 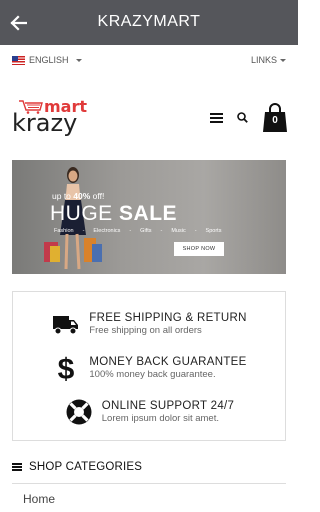 I want to click on list-menu-icon, so click(x=17, y=467).